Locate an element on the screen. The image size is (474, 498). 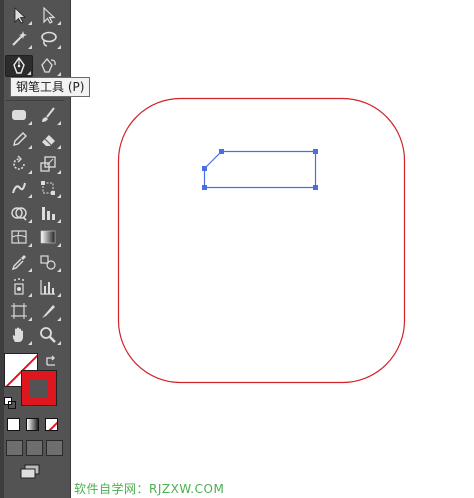
tools-panel is located at coordinates (35, 249).